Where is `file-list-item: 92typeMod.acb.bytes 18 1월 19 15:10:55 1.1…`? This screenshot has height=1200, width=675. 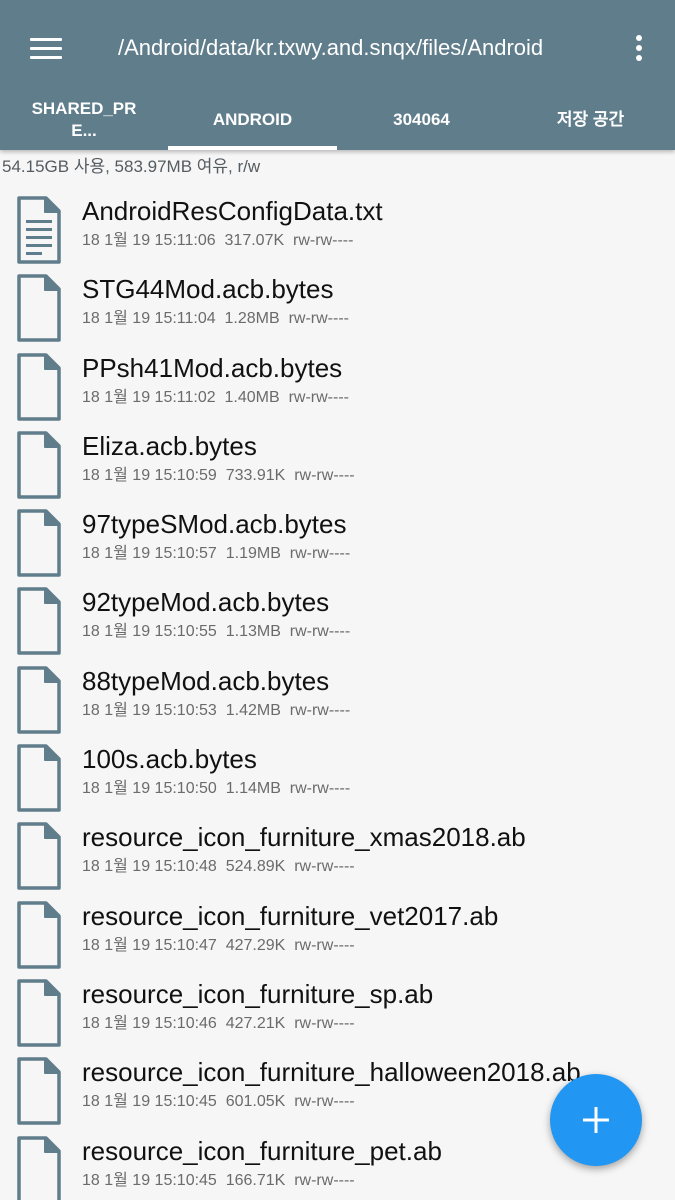
file-list-item: 92typeMod.acb.bytes 18 1월 19 15:10:55 1.1… is located at coordinates (337, 620).